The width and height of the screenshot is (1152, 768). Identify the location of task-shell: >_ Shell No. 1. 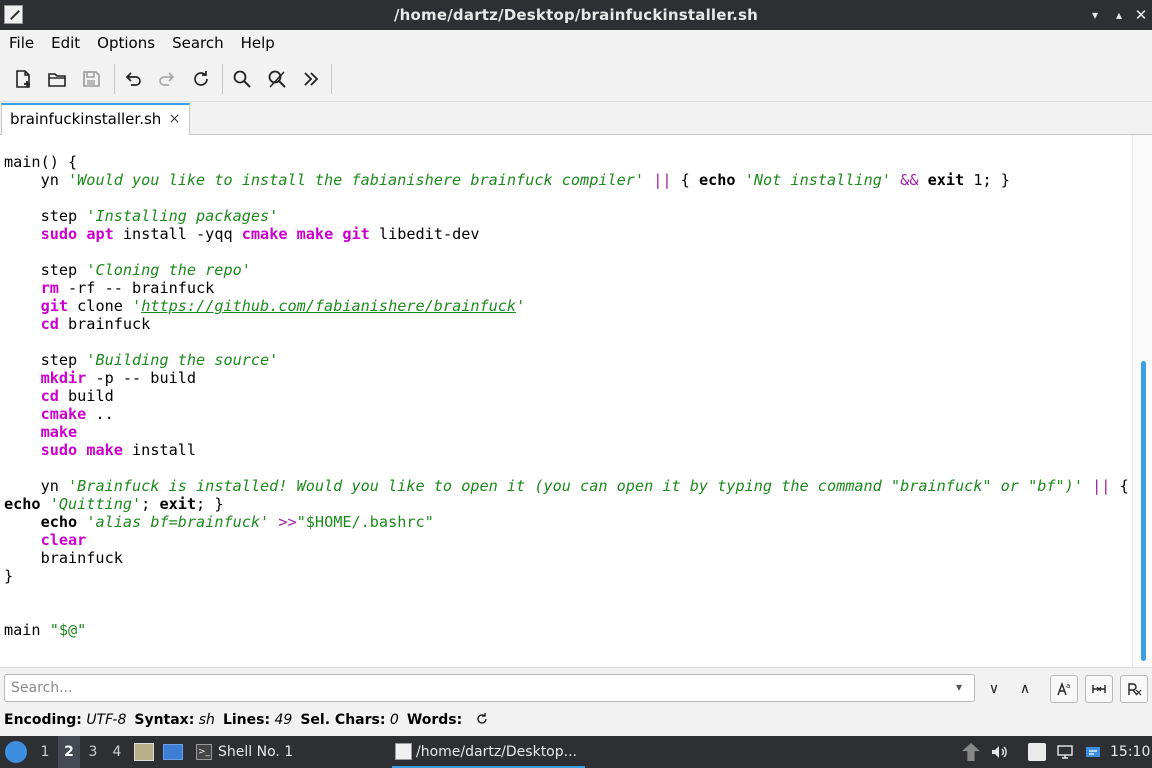
(243, 752).